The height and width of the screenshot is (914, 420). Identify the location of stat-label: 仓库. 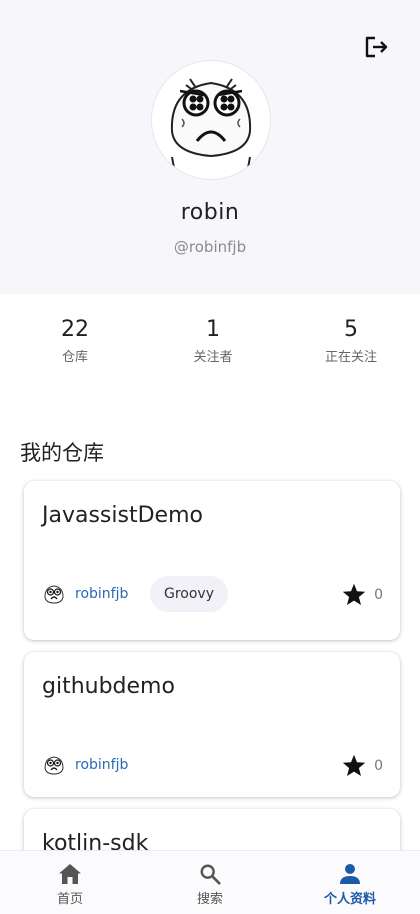
(74, 357).